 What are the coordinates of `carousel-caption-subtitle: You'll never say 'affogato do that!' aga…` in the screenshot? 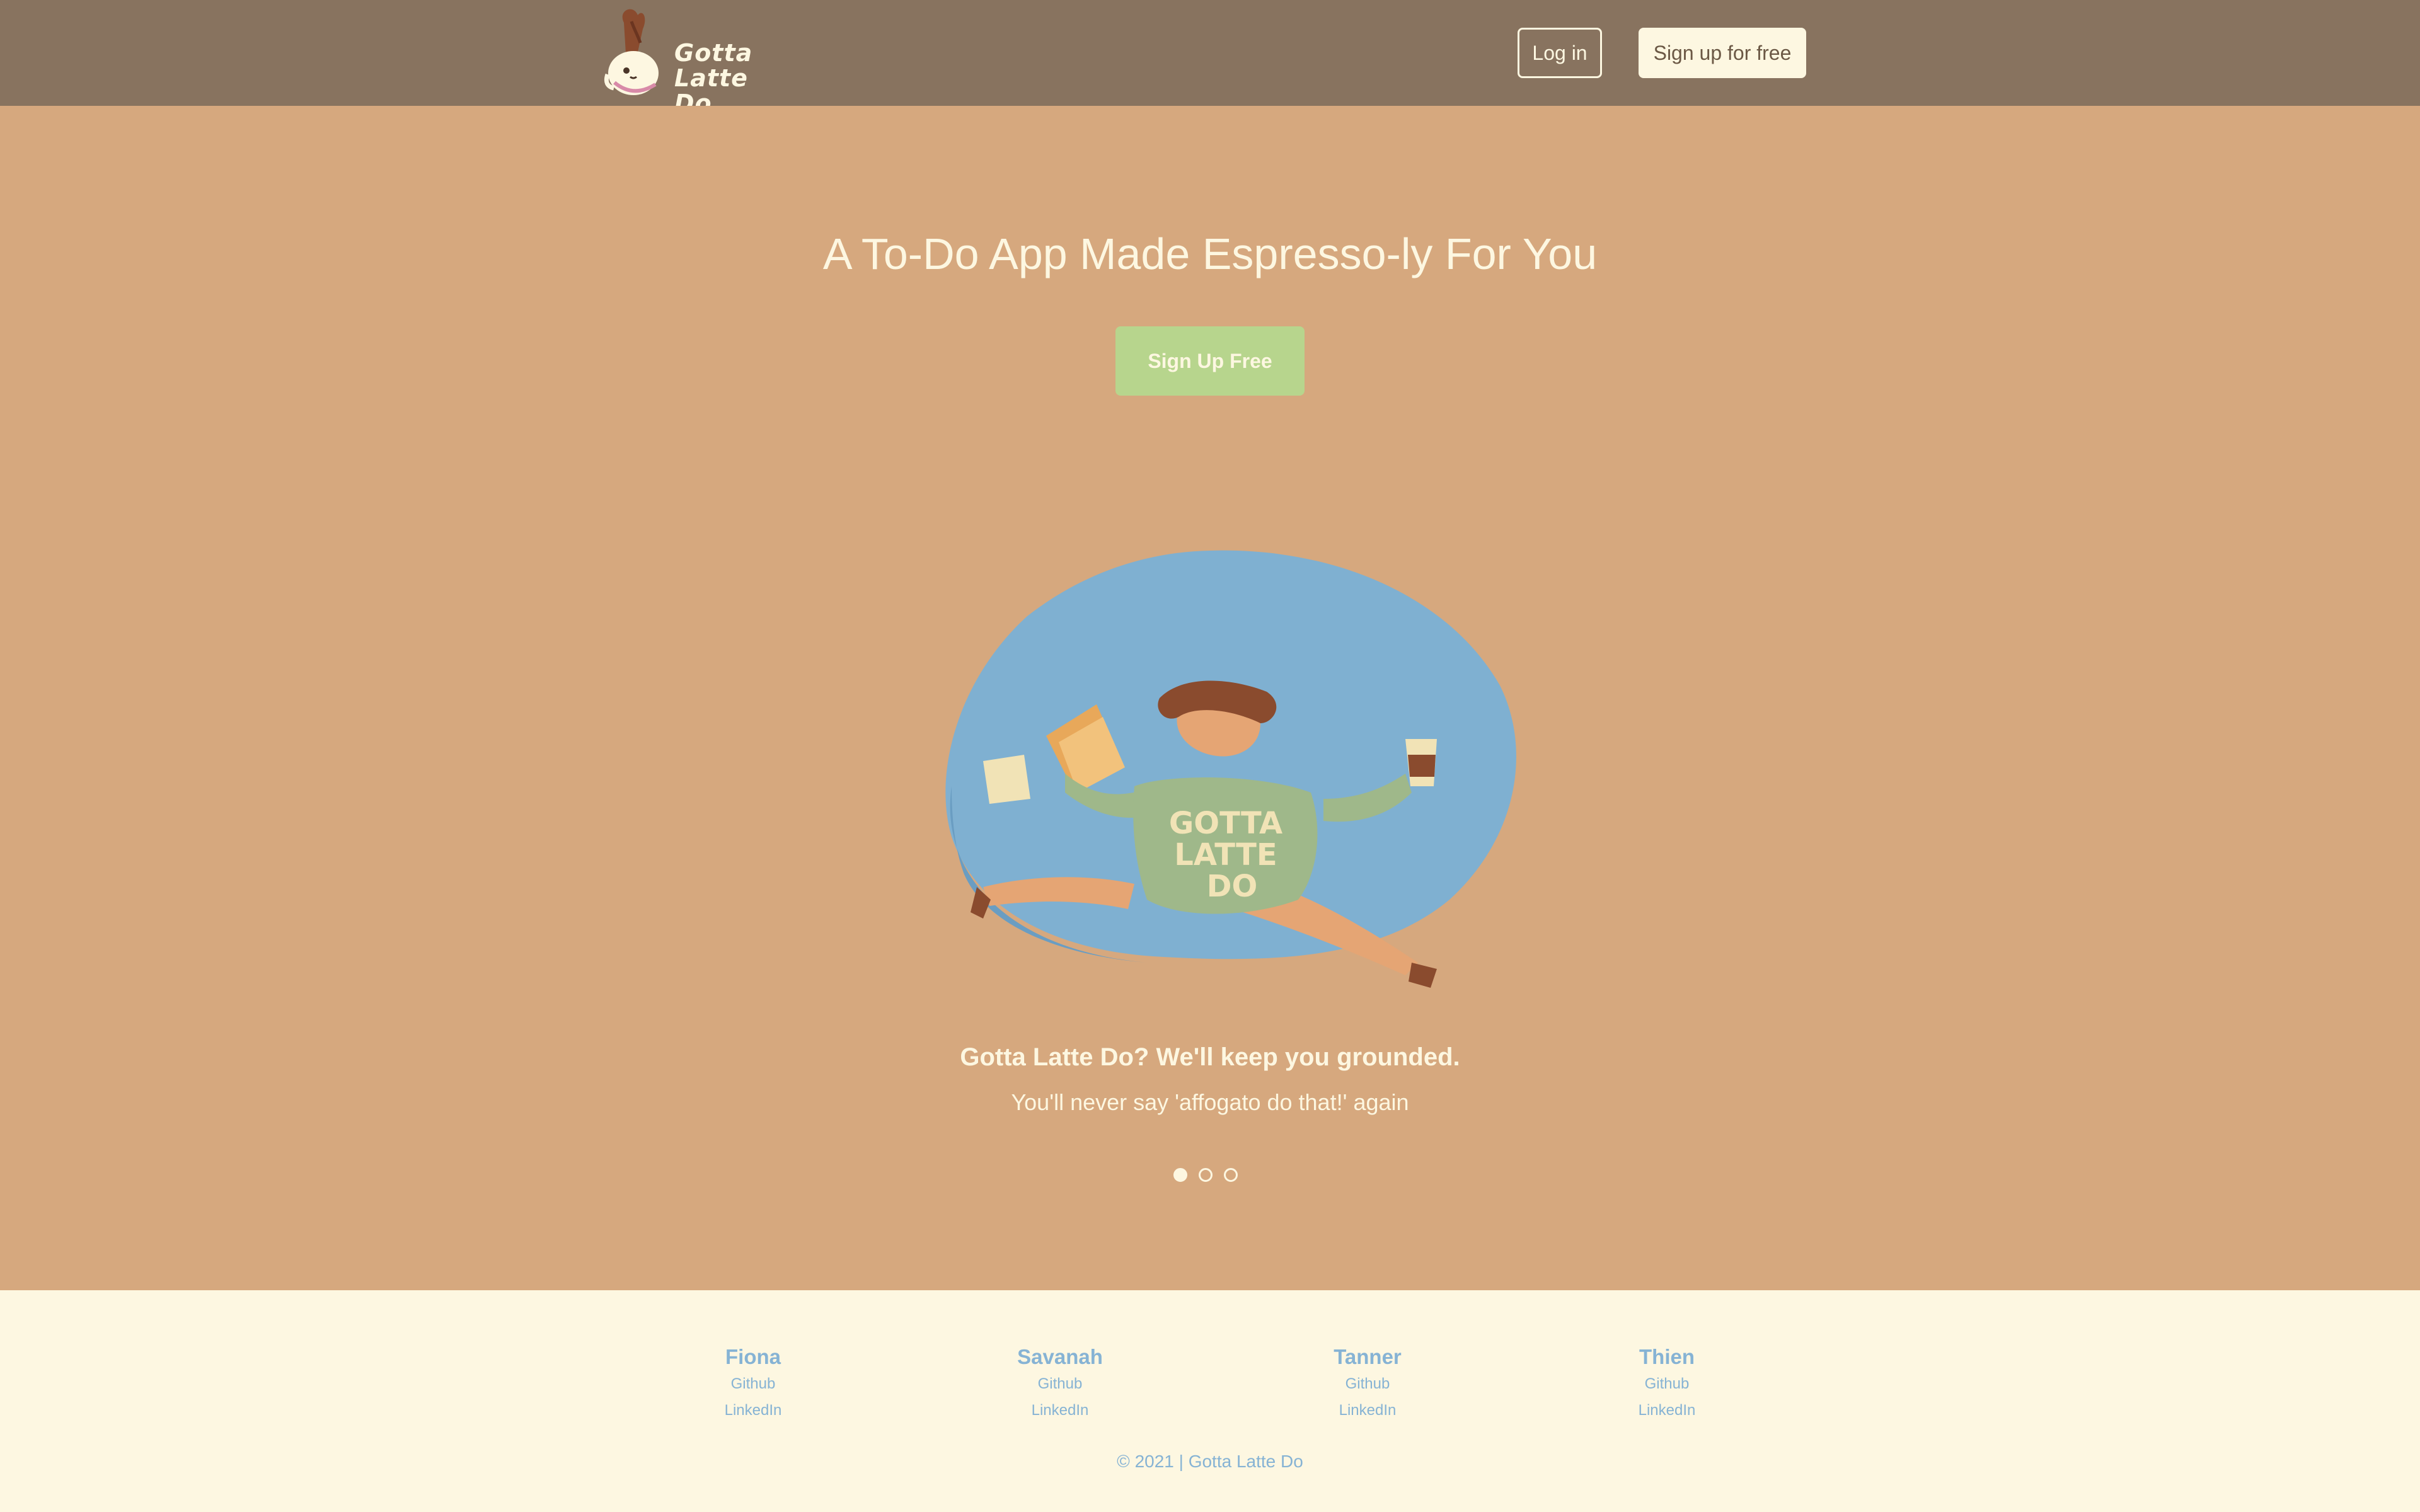 It's located at (1210, 1102).